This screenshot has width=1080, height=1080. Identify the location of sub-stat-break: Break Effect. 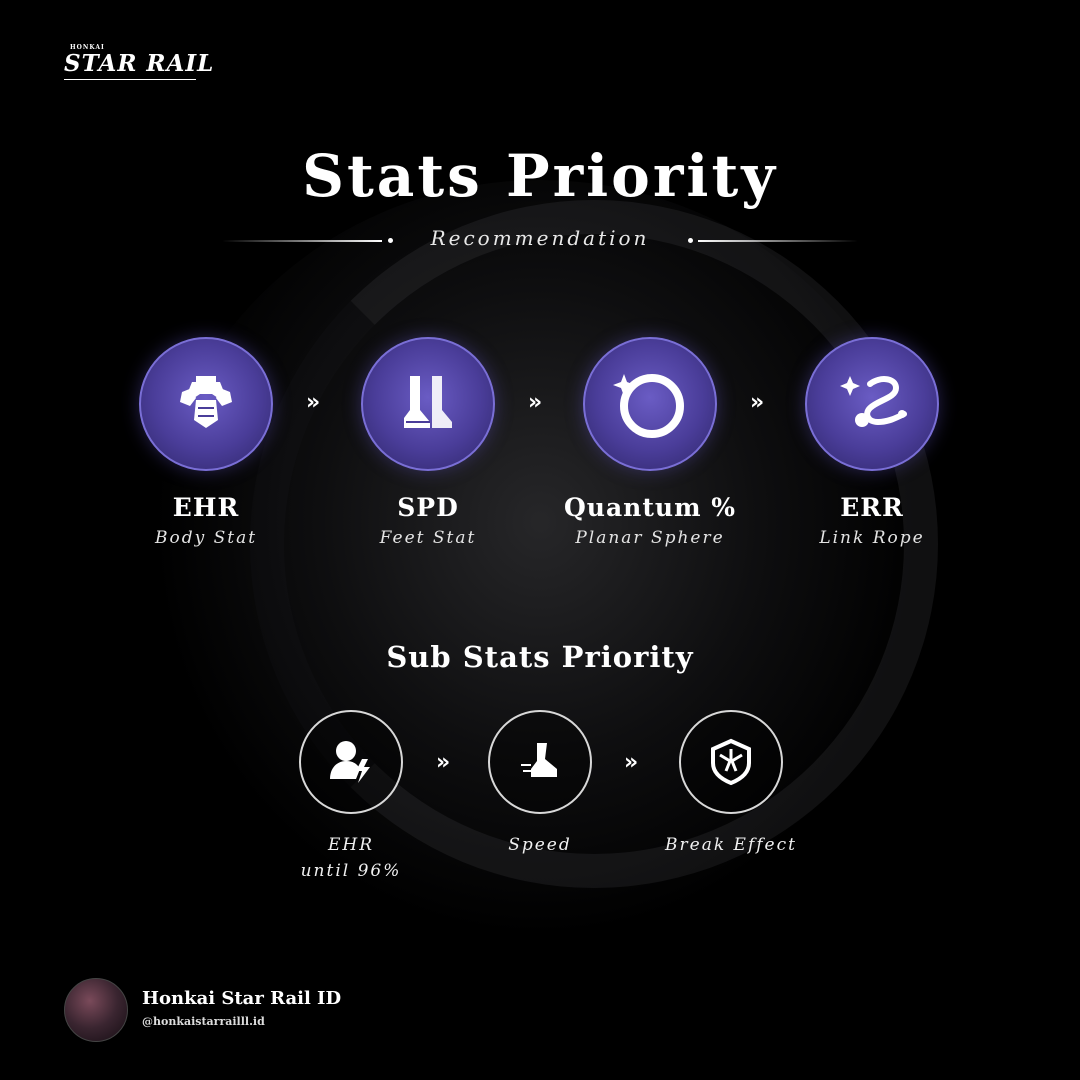
(731, 784).